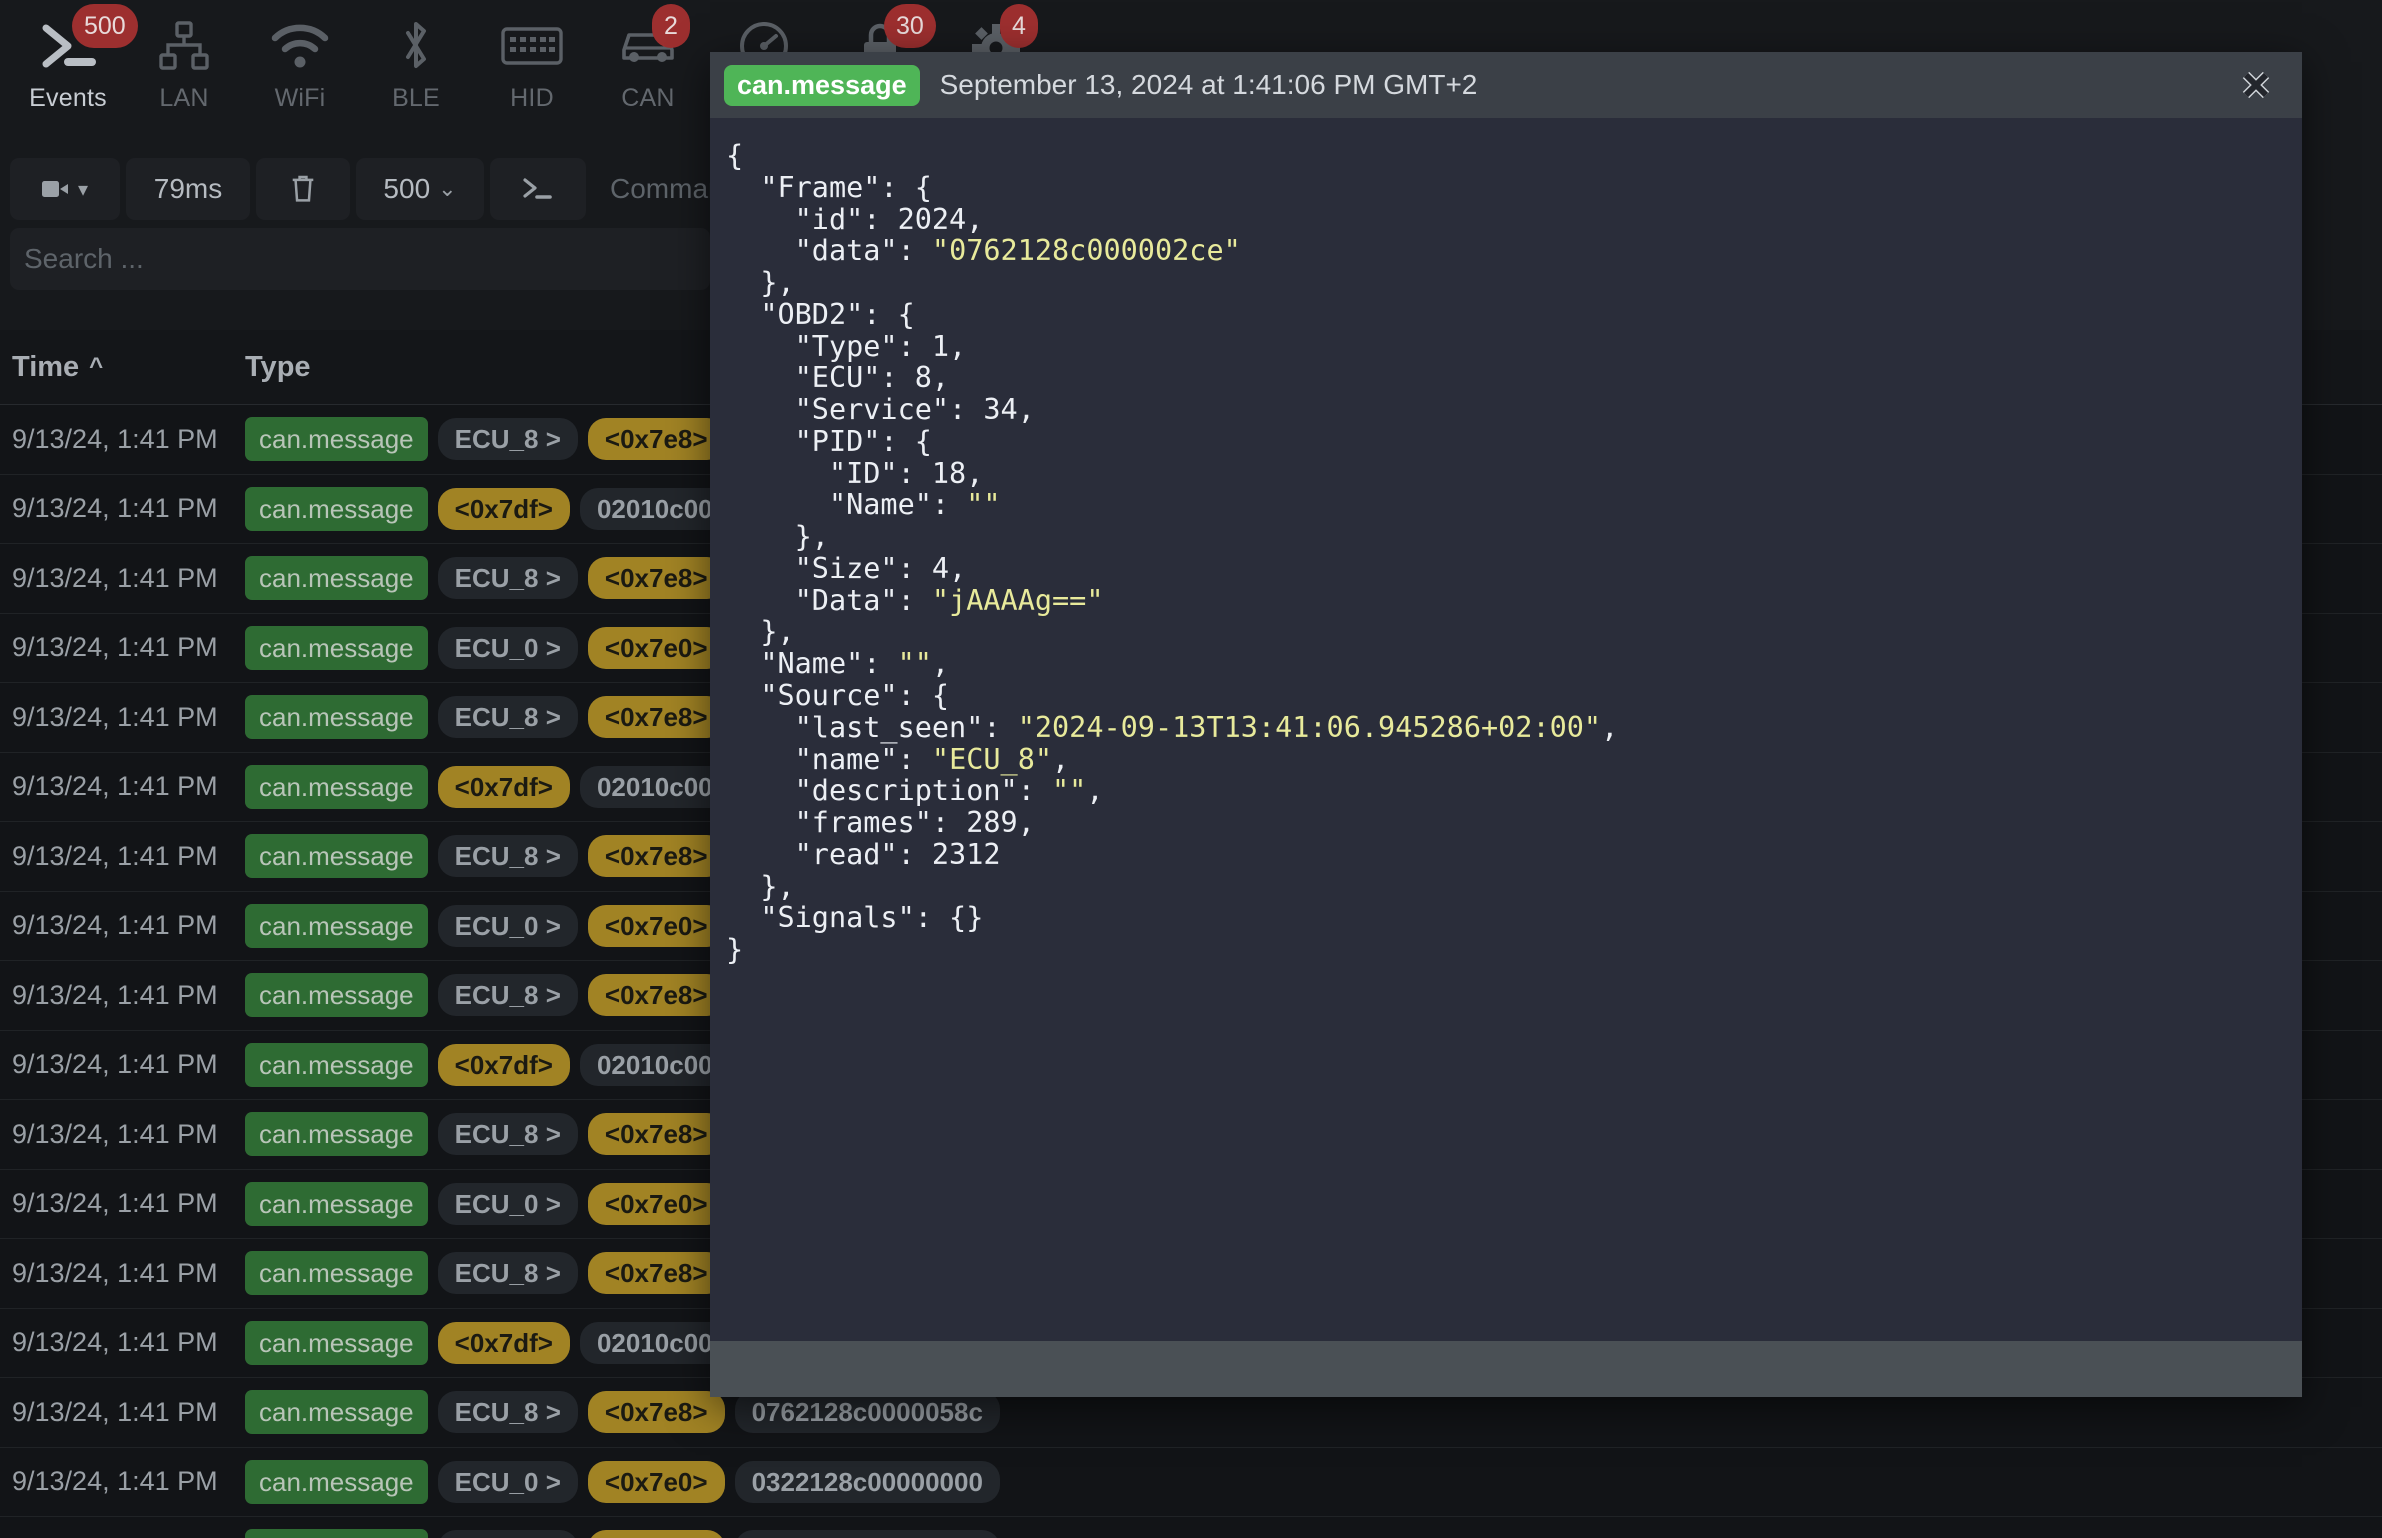  Describe the element at coordinates (867, 1534) in the screenshot. I see `payload-chip: 0762128c000002ce` at that location.